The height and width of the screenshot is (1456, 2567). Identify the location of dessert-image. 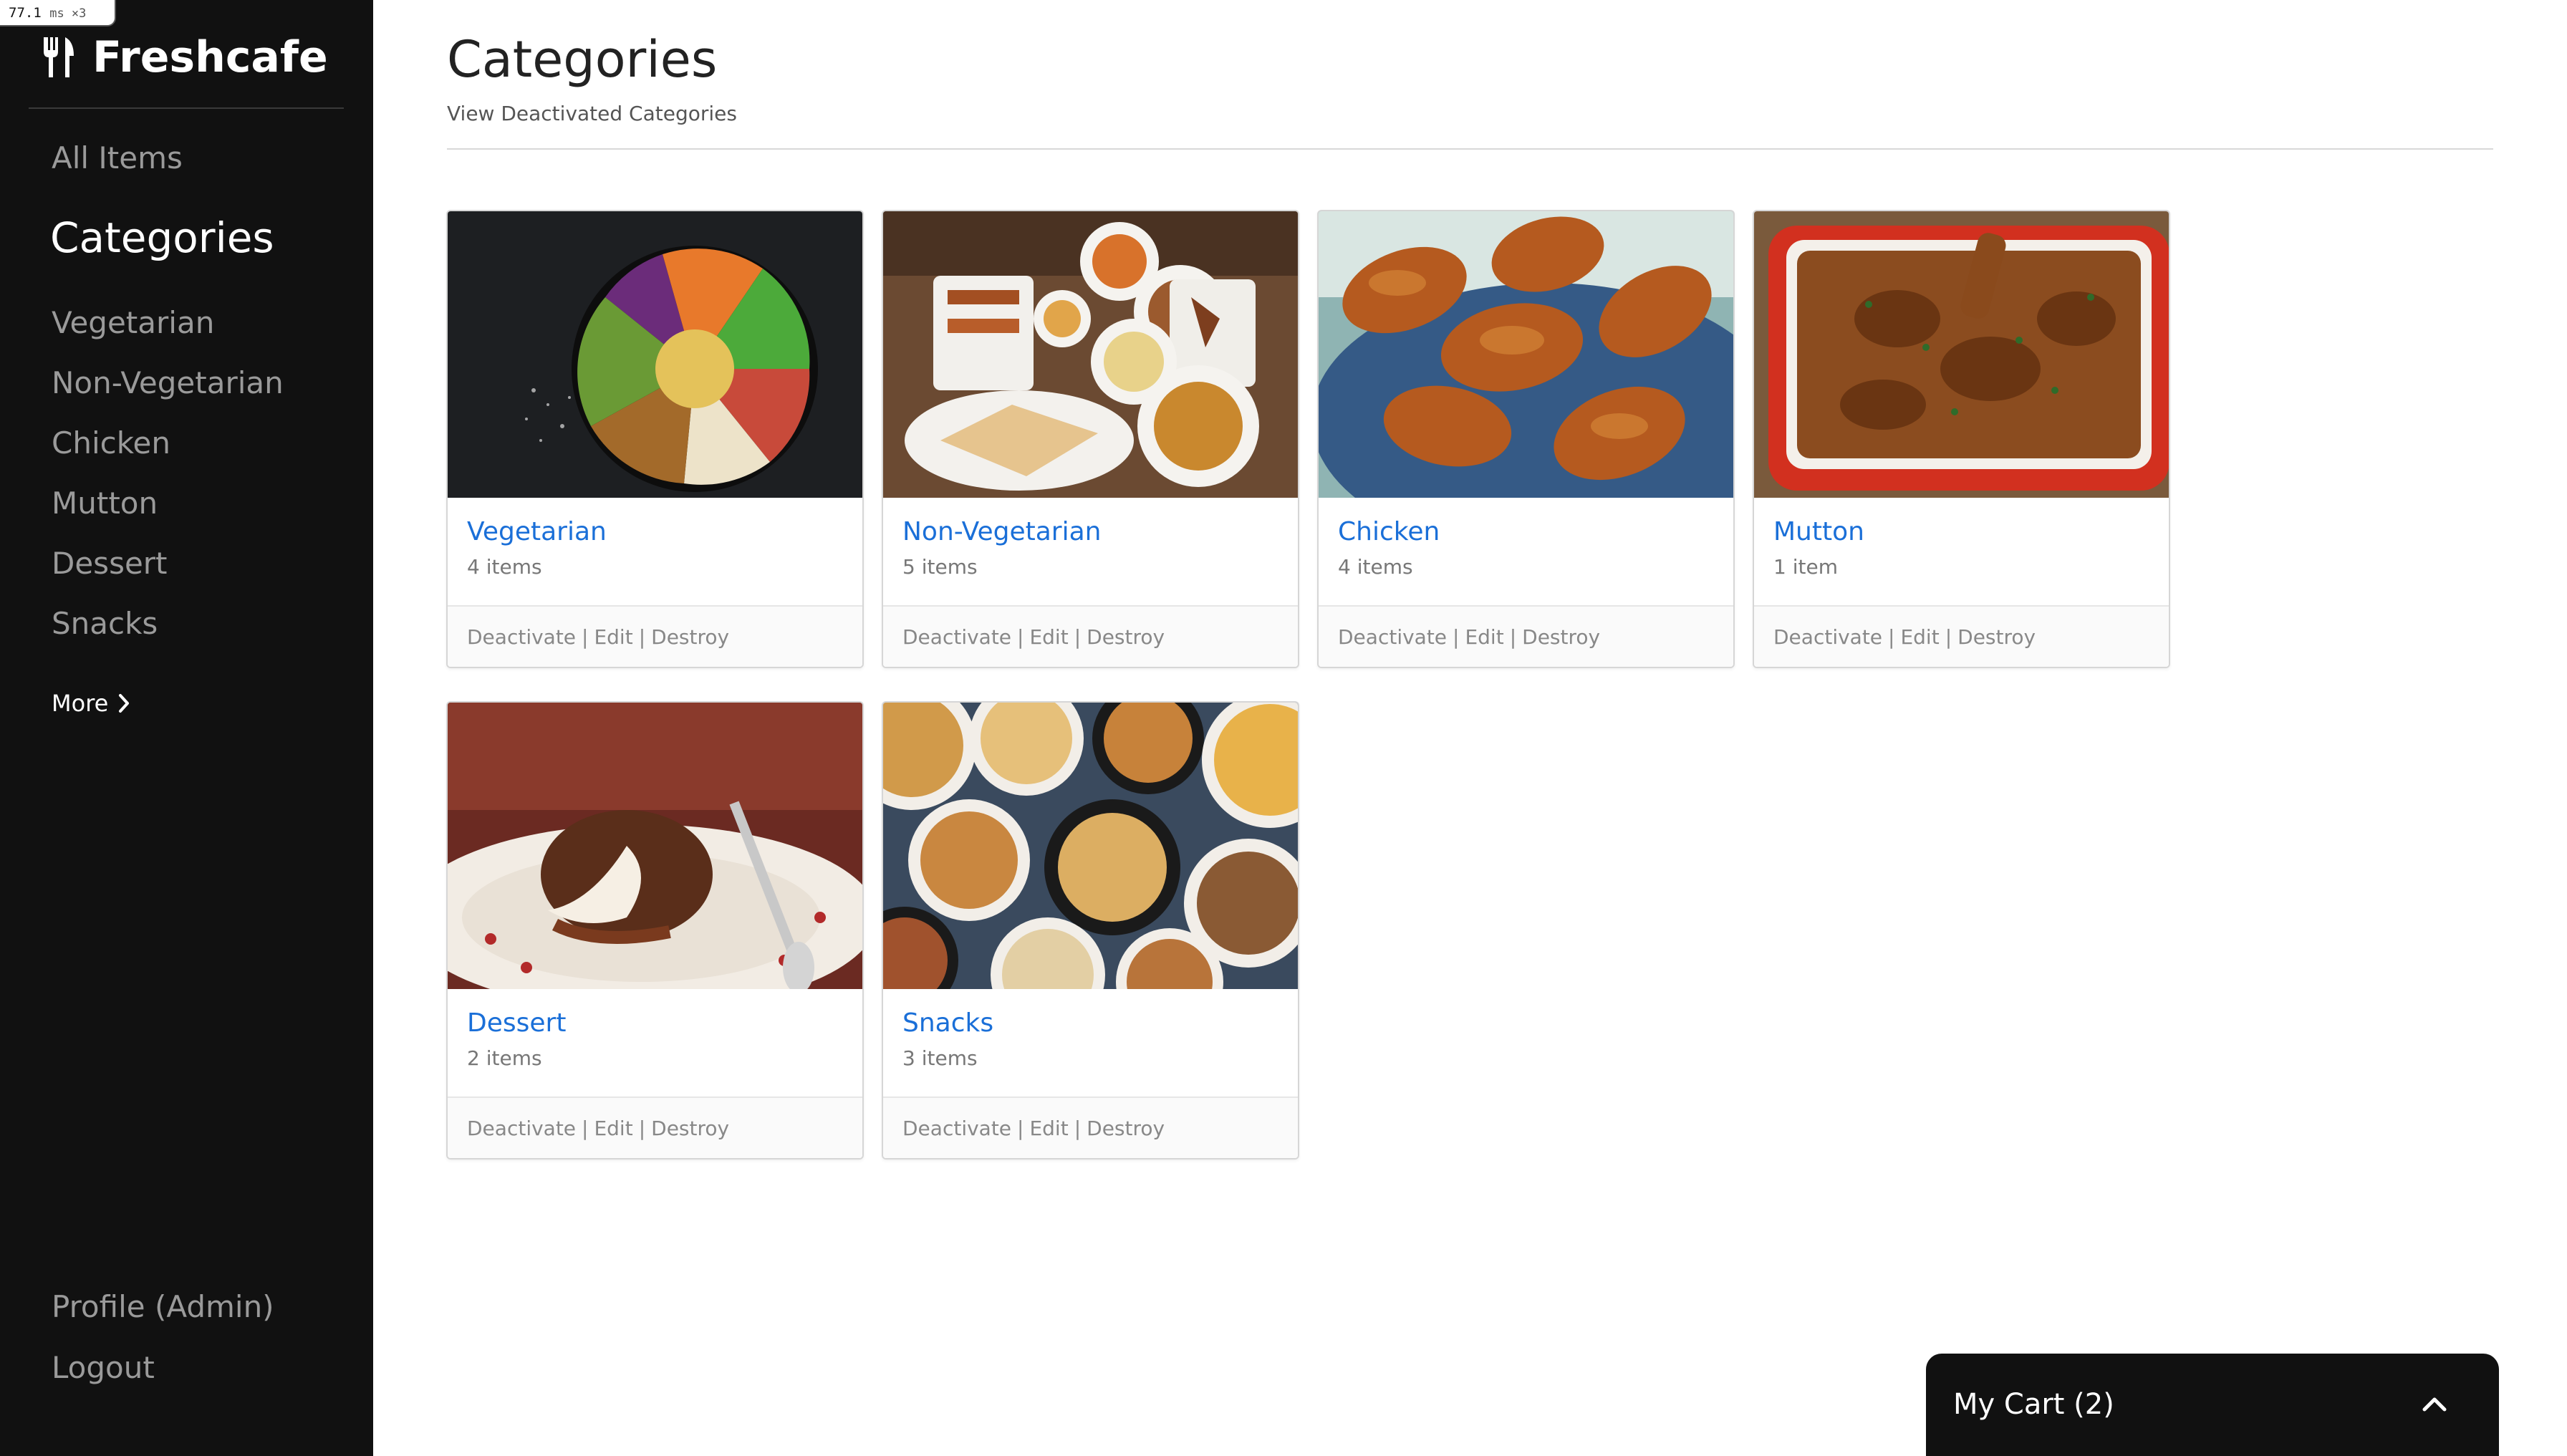
(655, 846).